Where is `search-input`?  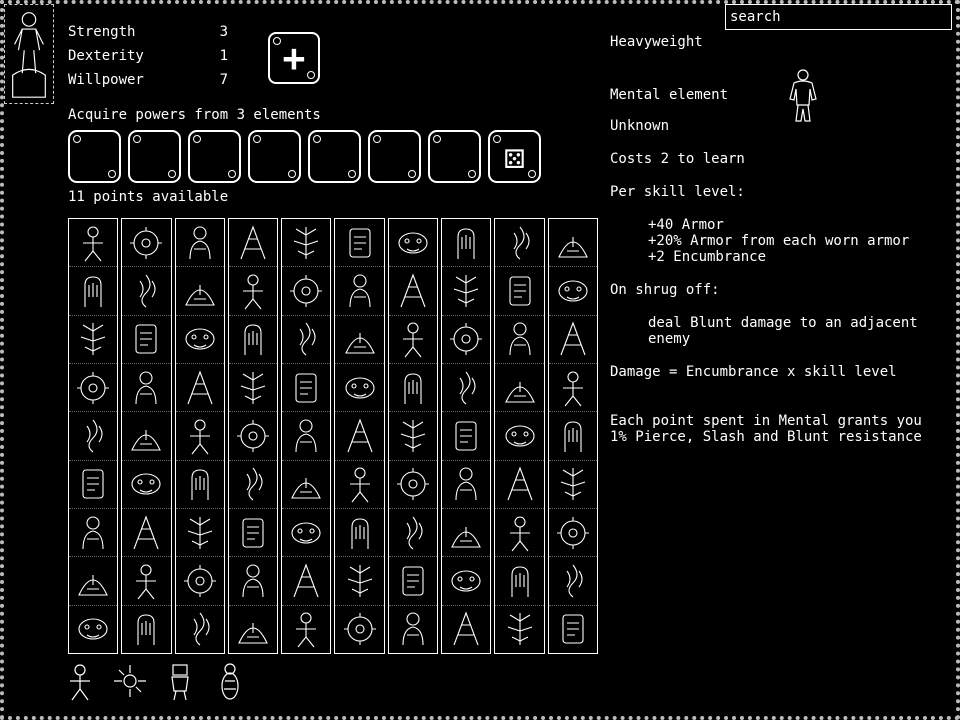
search-input is located at coordinates (838, 17).